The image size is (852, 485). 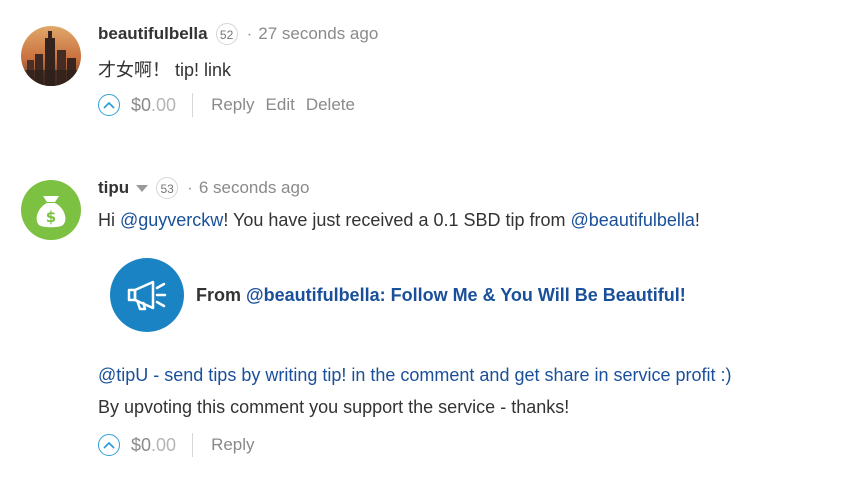 I want to click on avatar: $, so click(x=51, y=210).